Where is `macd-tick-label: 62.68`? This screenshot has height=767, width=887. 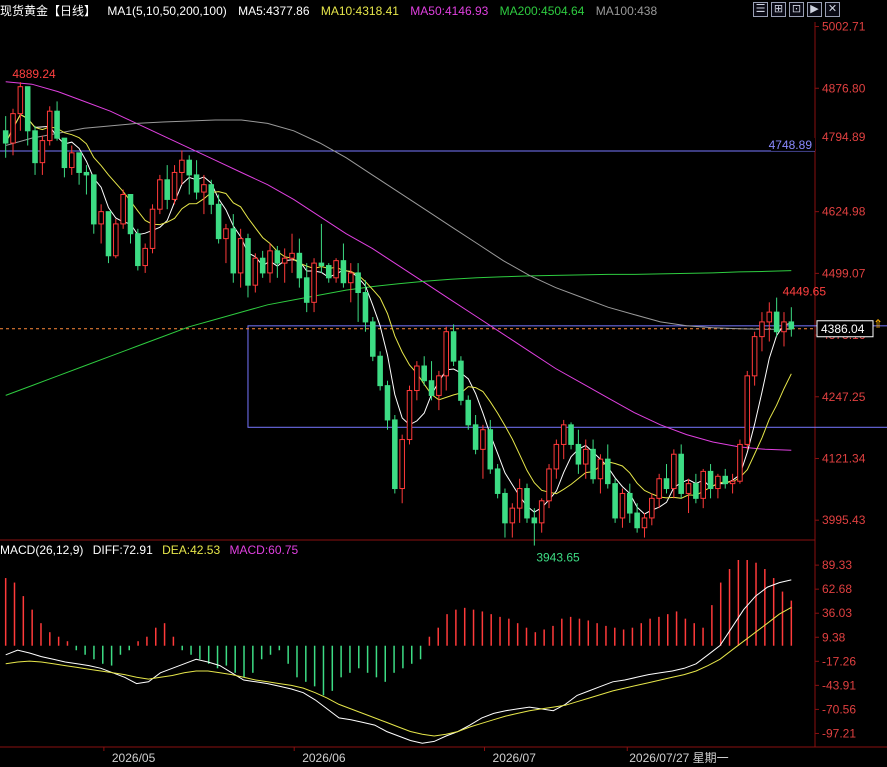
macd-tick-label: 62.68 is located at coordinates (837, 589).